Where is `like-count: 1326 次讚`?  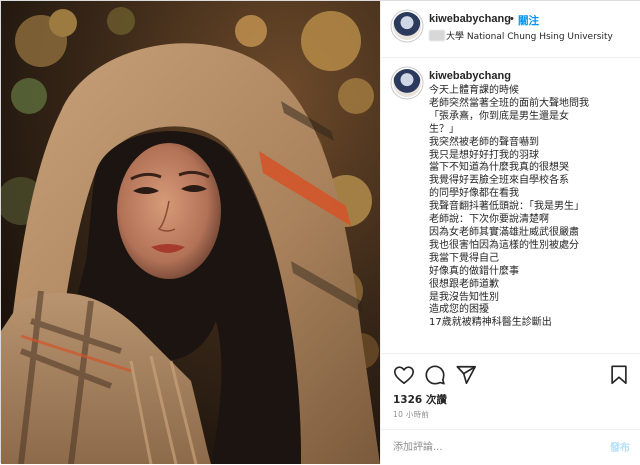 like-count: 1326 次讚 is located at coordinates (420, 399).